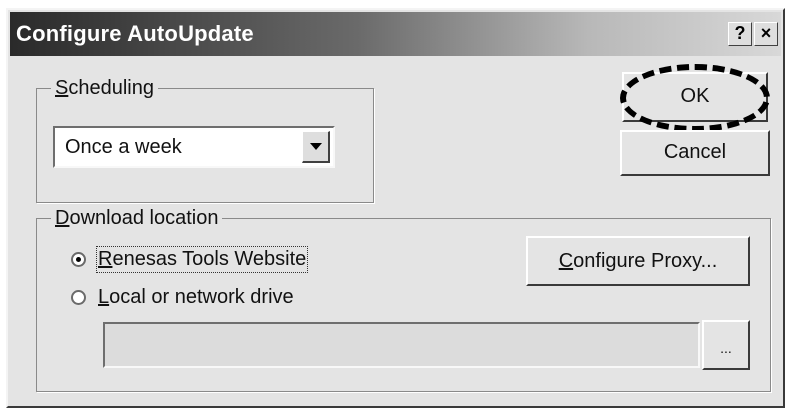 This screenshot has width=789, height=410. What do you see at coordinates (395, 34) in the screenshot?
I see `title-bar: Configure AutoUpdate ? ×` at bounding box center [395, 34].